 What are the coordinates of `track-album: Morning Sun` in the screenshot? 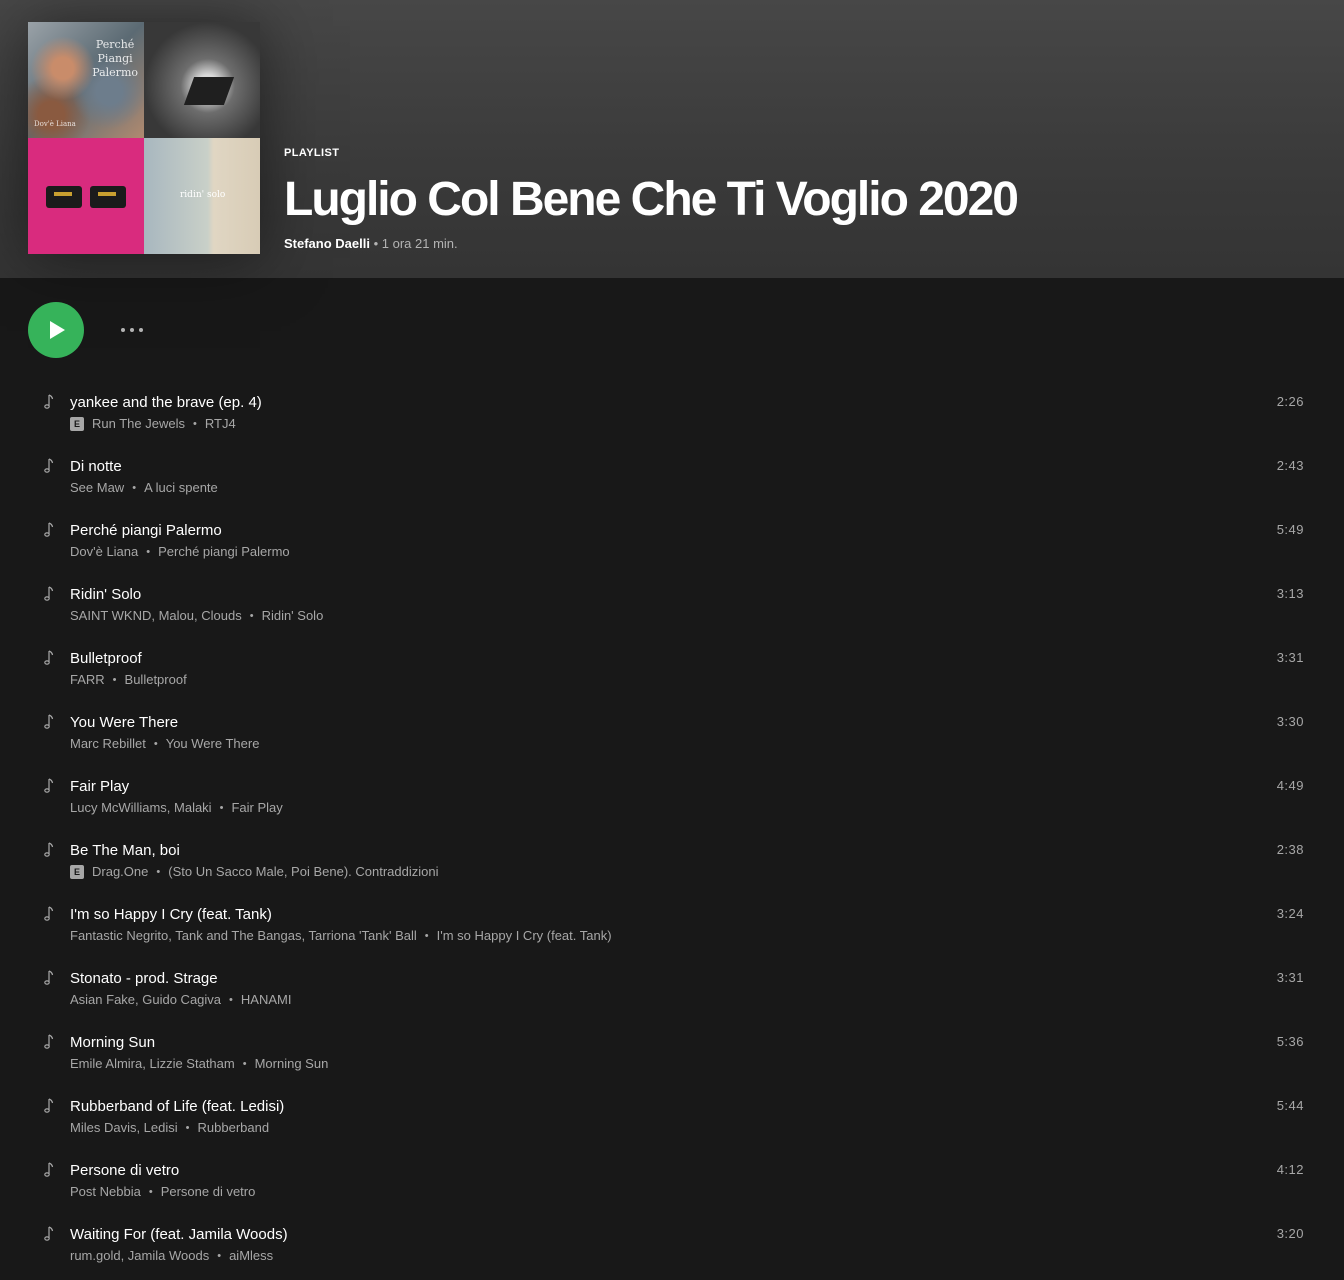 It's located at (292, 1063).